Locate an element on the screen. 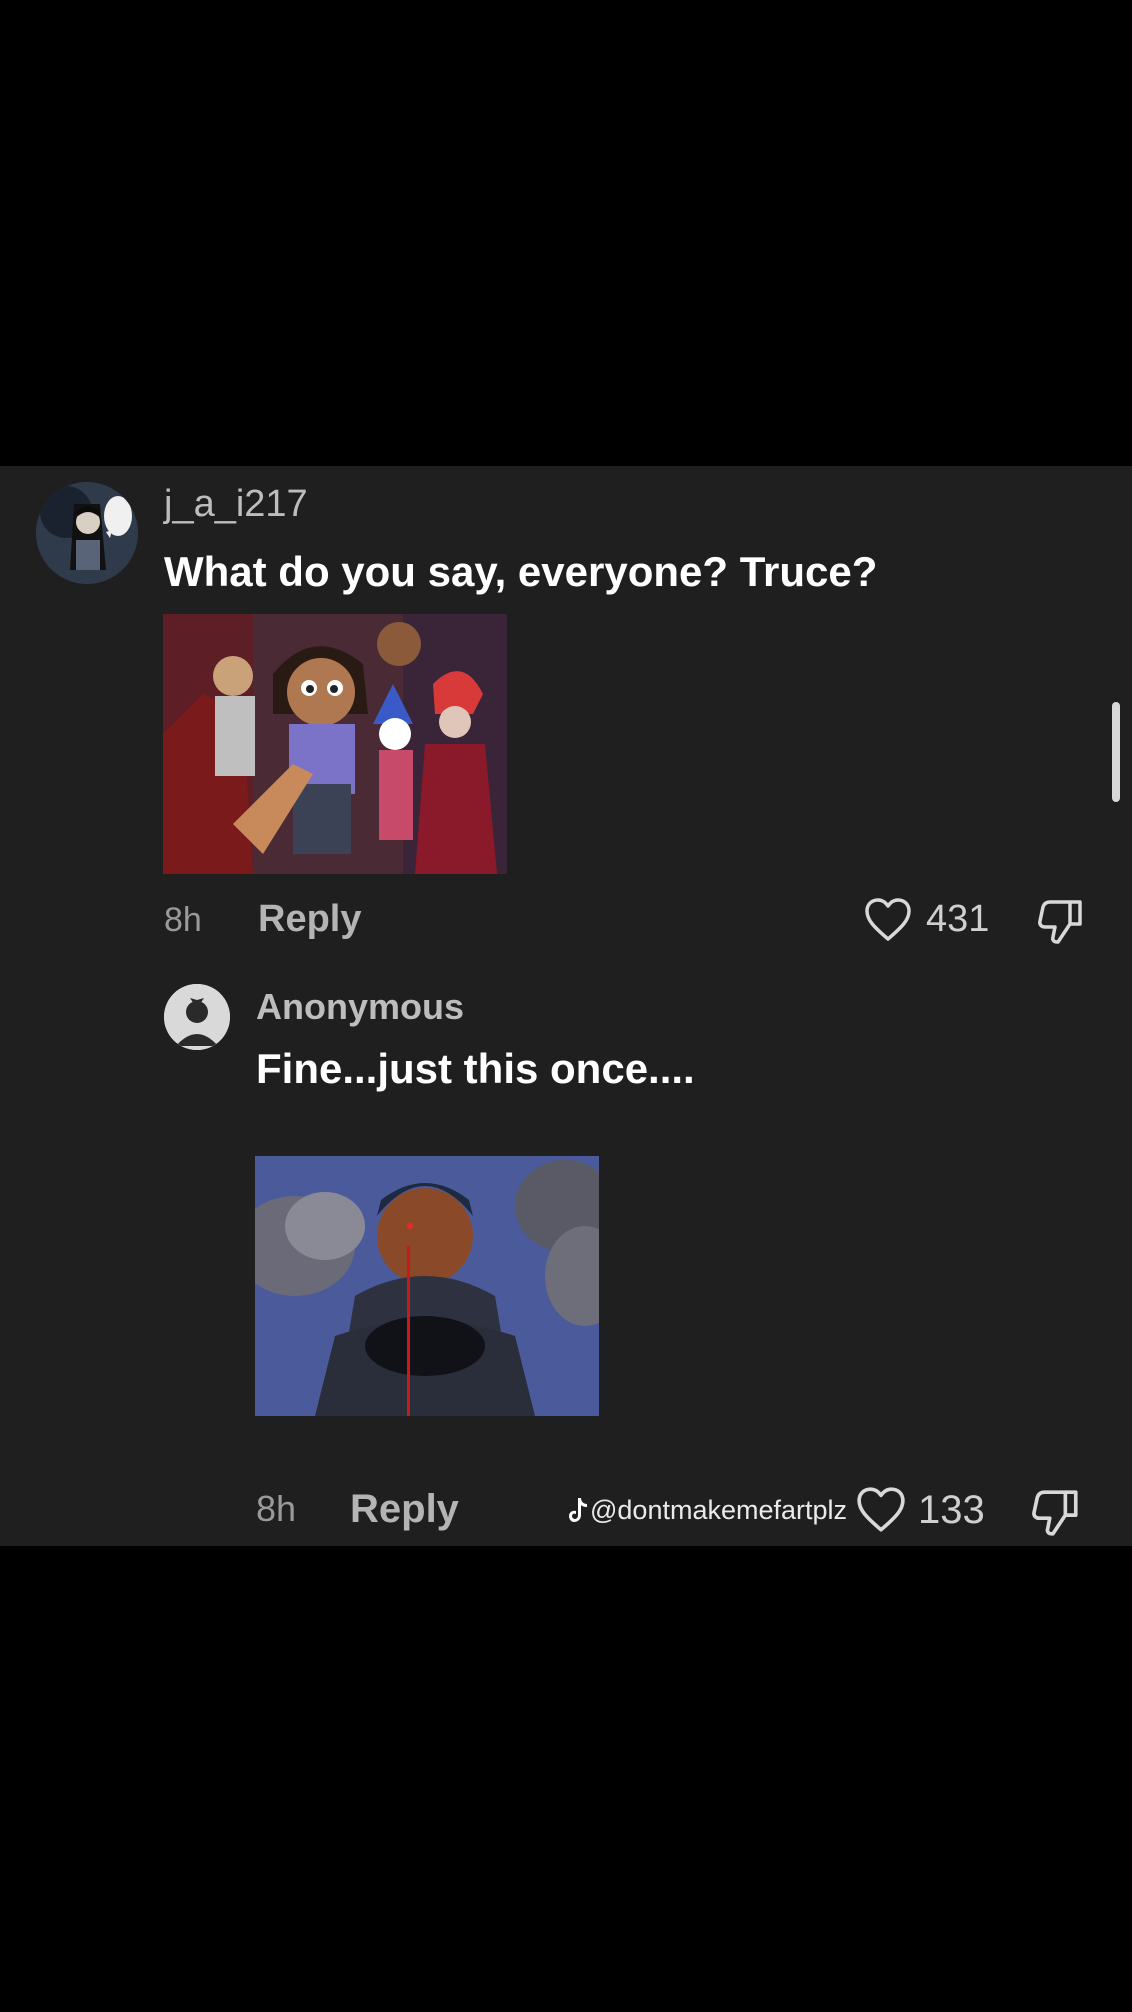  comment-text: What do you say, everyone? Truce? is located at coordinates (521, 571).